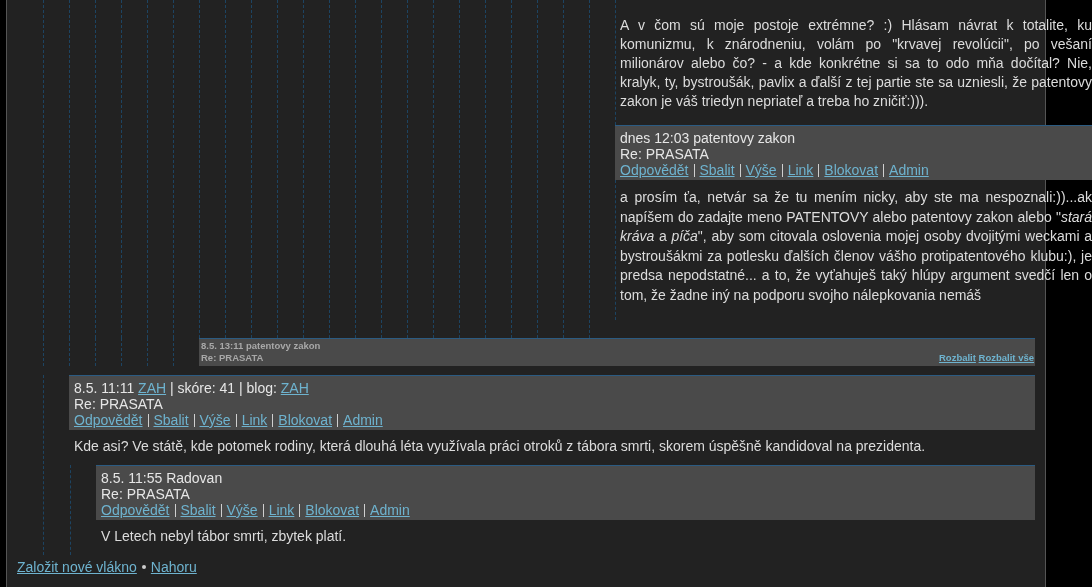 Image resolution: width=1092 pixels, height=587 pixels. I want to click on footer-link: Založit nové vlákno, so click(77, 567).